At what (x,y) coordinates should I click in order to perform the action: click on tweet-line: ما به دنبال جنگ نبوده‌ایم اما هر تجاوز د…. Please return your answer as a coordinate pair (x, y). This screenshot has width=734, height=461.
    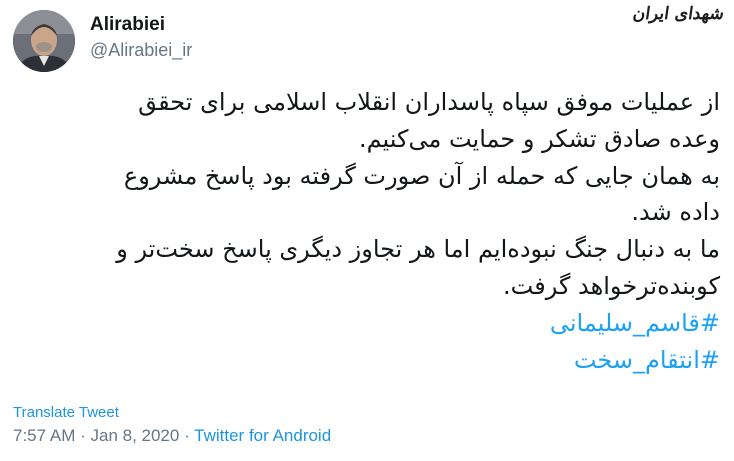
    Looking at the image, I should click on (418, 249).